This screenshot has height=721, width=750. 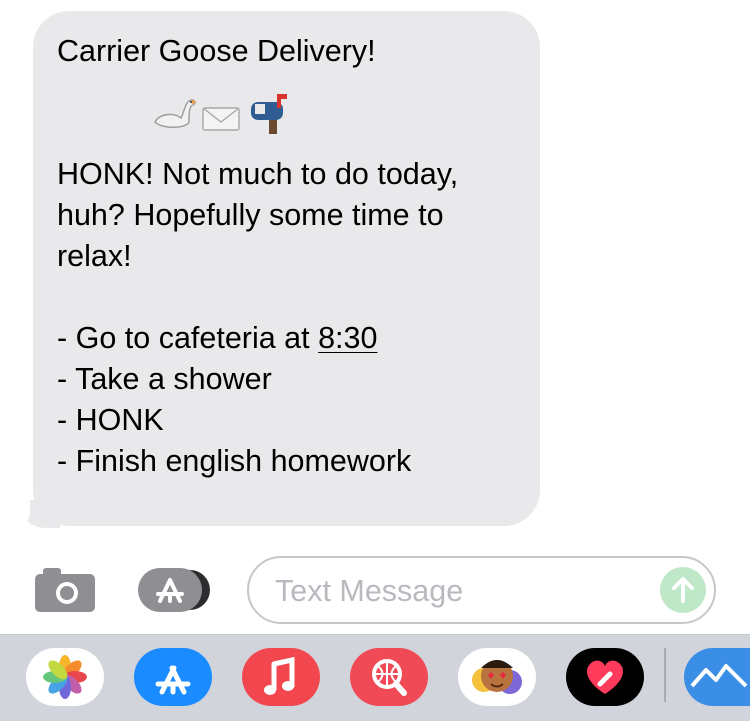 I want to click on photos-icon, so click(x=65, y=677).